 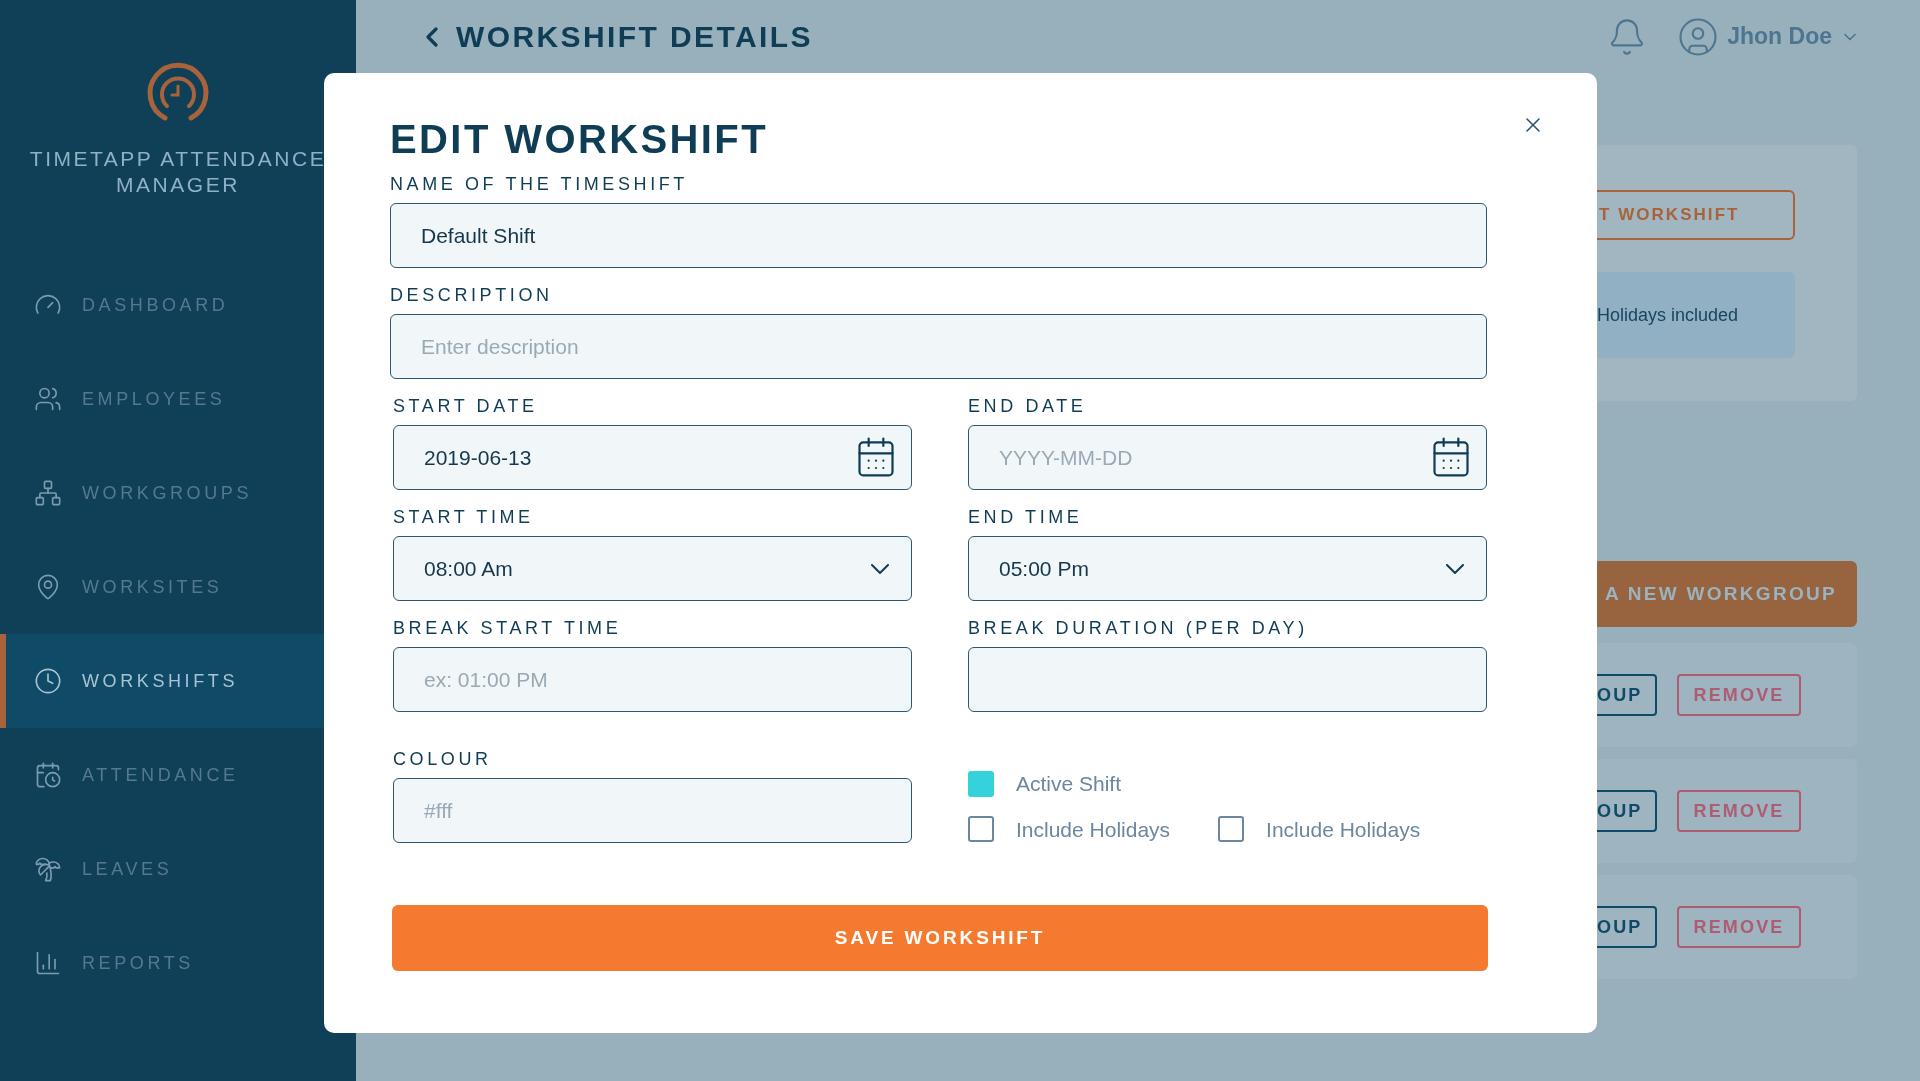 I want to click on nav-item: WORKGROUPS, so click(x=178, y=493).